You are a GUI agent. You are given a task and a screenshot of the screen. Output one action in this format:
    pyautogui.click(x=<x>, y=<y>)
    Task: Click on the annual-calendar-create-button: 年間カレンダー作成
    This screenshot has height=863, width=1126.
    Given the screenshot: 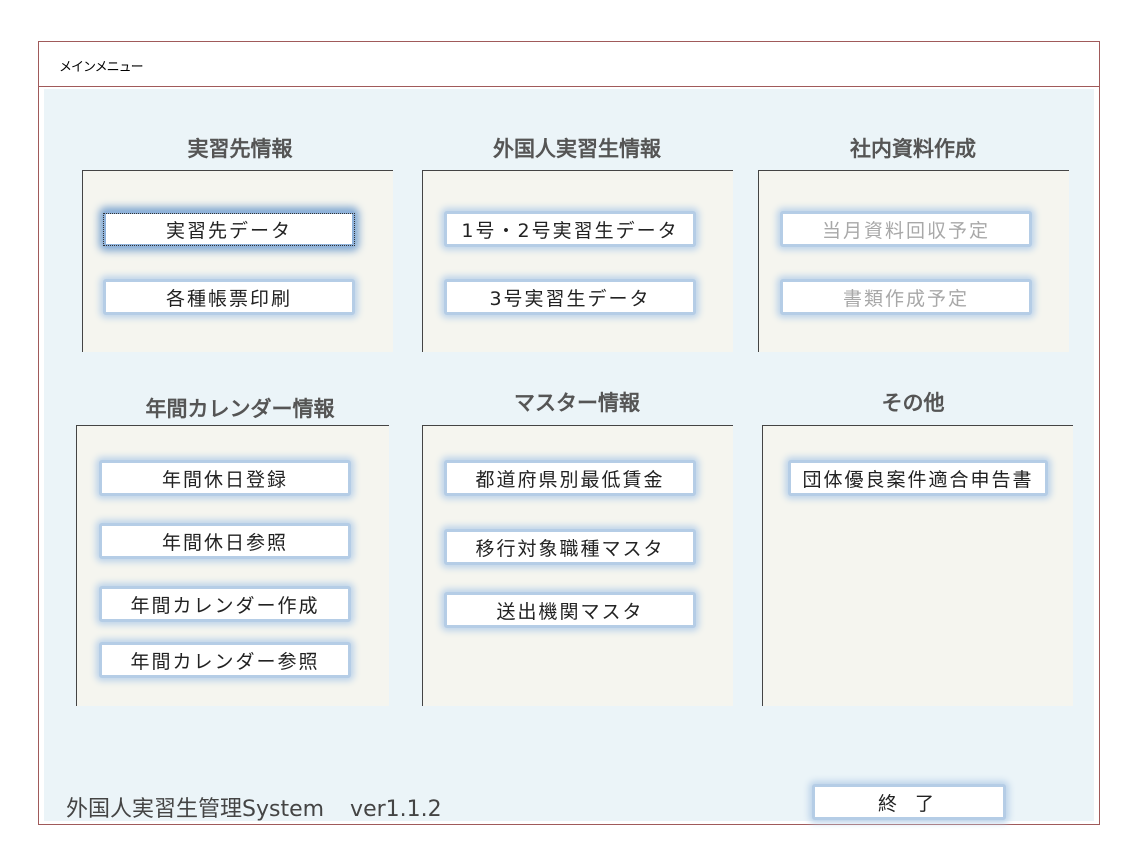 What is the action you would take?
    pyautogui.click(x=225, y=604)
    